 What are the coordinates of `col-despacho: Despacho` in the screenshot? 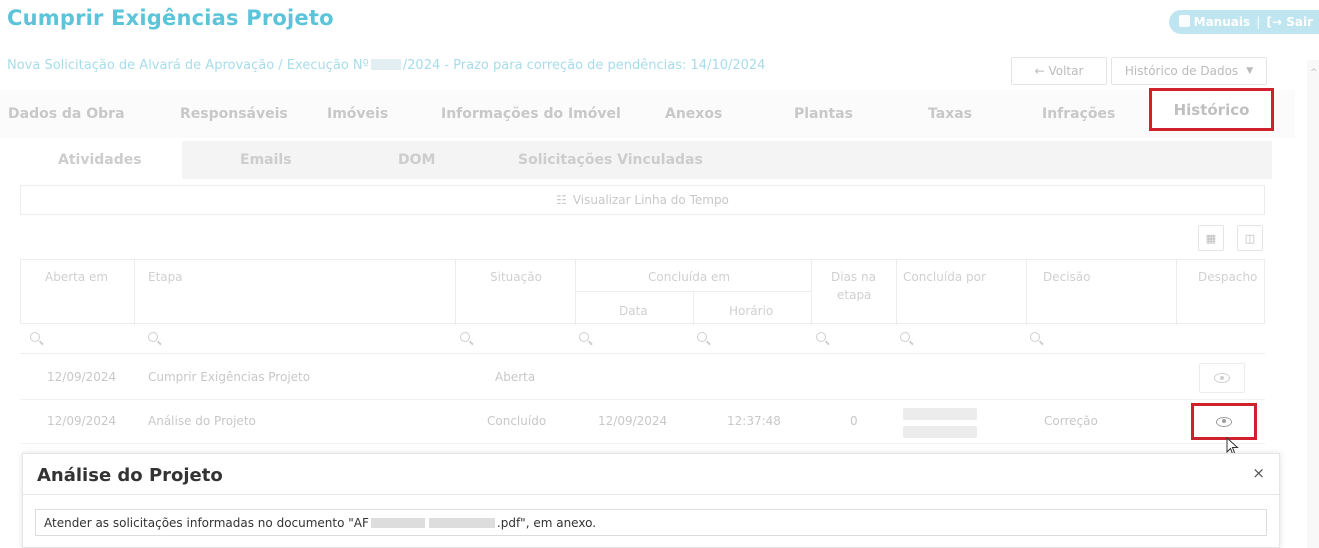 It's located at (1228, 277).